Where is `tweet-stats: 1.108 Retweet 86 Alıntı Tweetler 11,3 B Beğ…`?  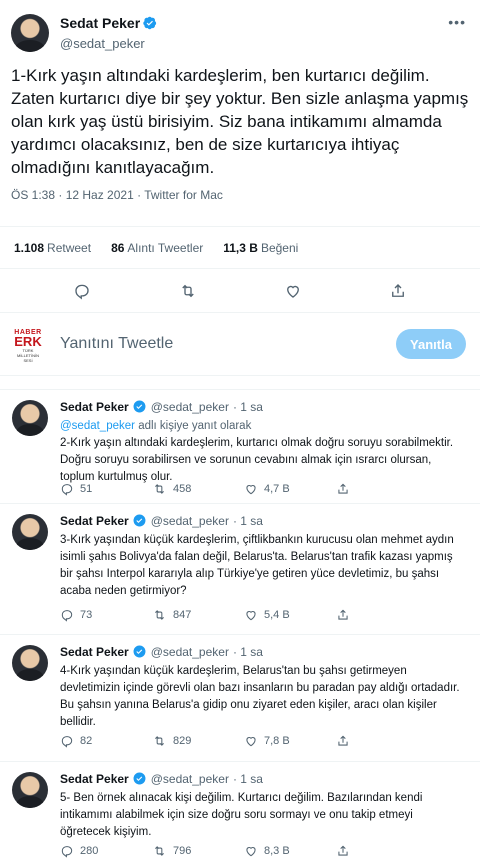 tweet-stats: 1.108 Retweet 86 Alıntı Tweetler 11,3 B Beğ… is located at coordinates (240, 248).